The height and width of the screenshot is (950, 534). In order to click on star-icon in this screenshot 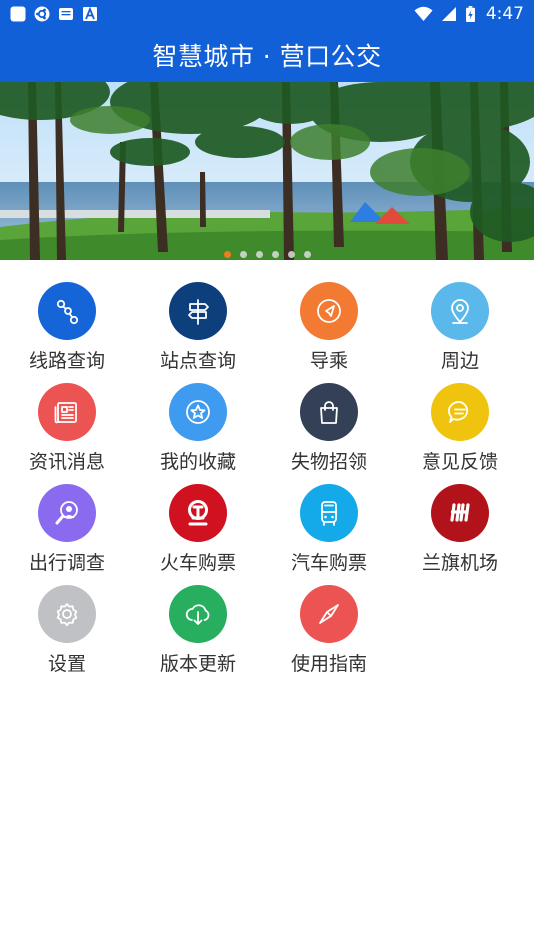, I will do `click(198, 412)`.